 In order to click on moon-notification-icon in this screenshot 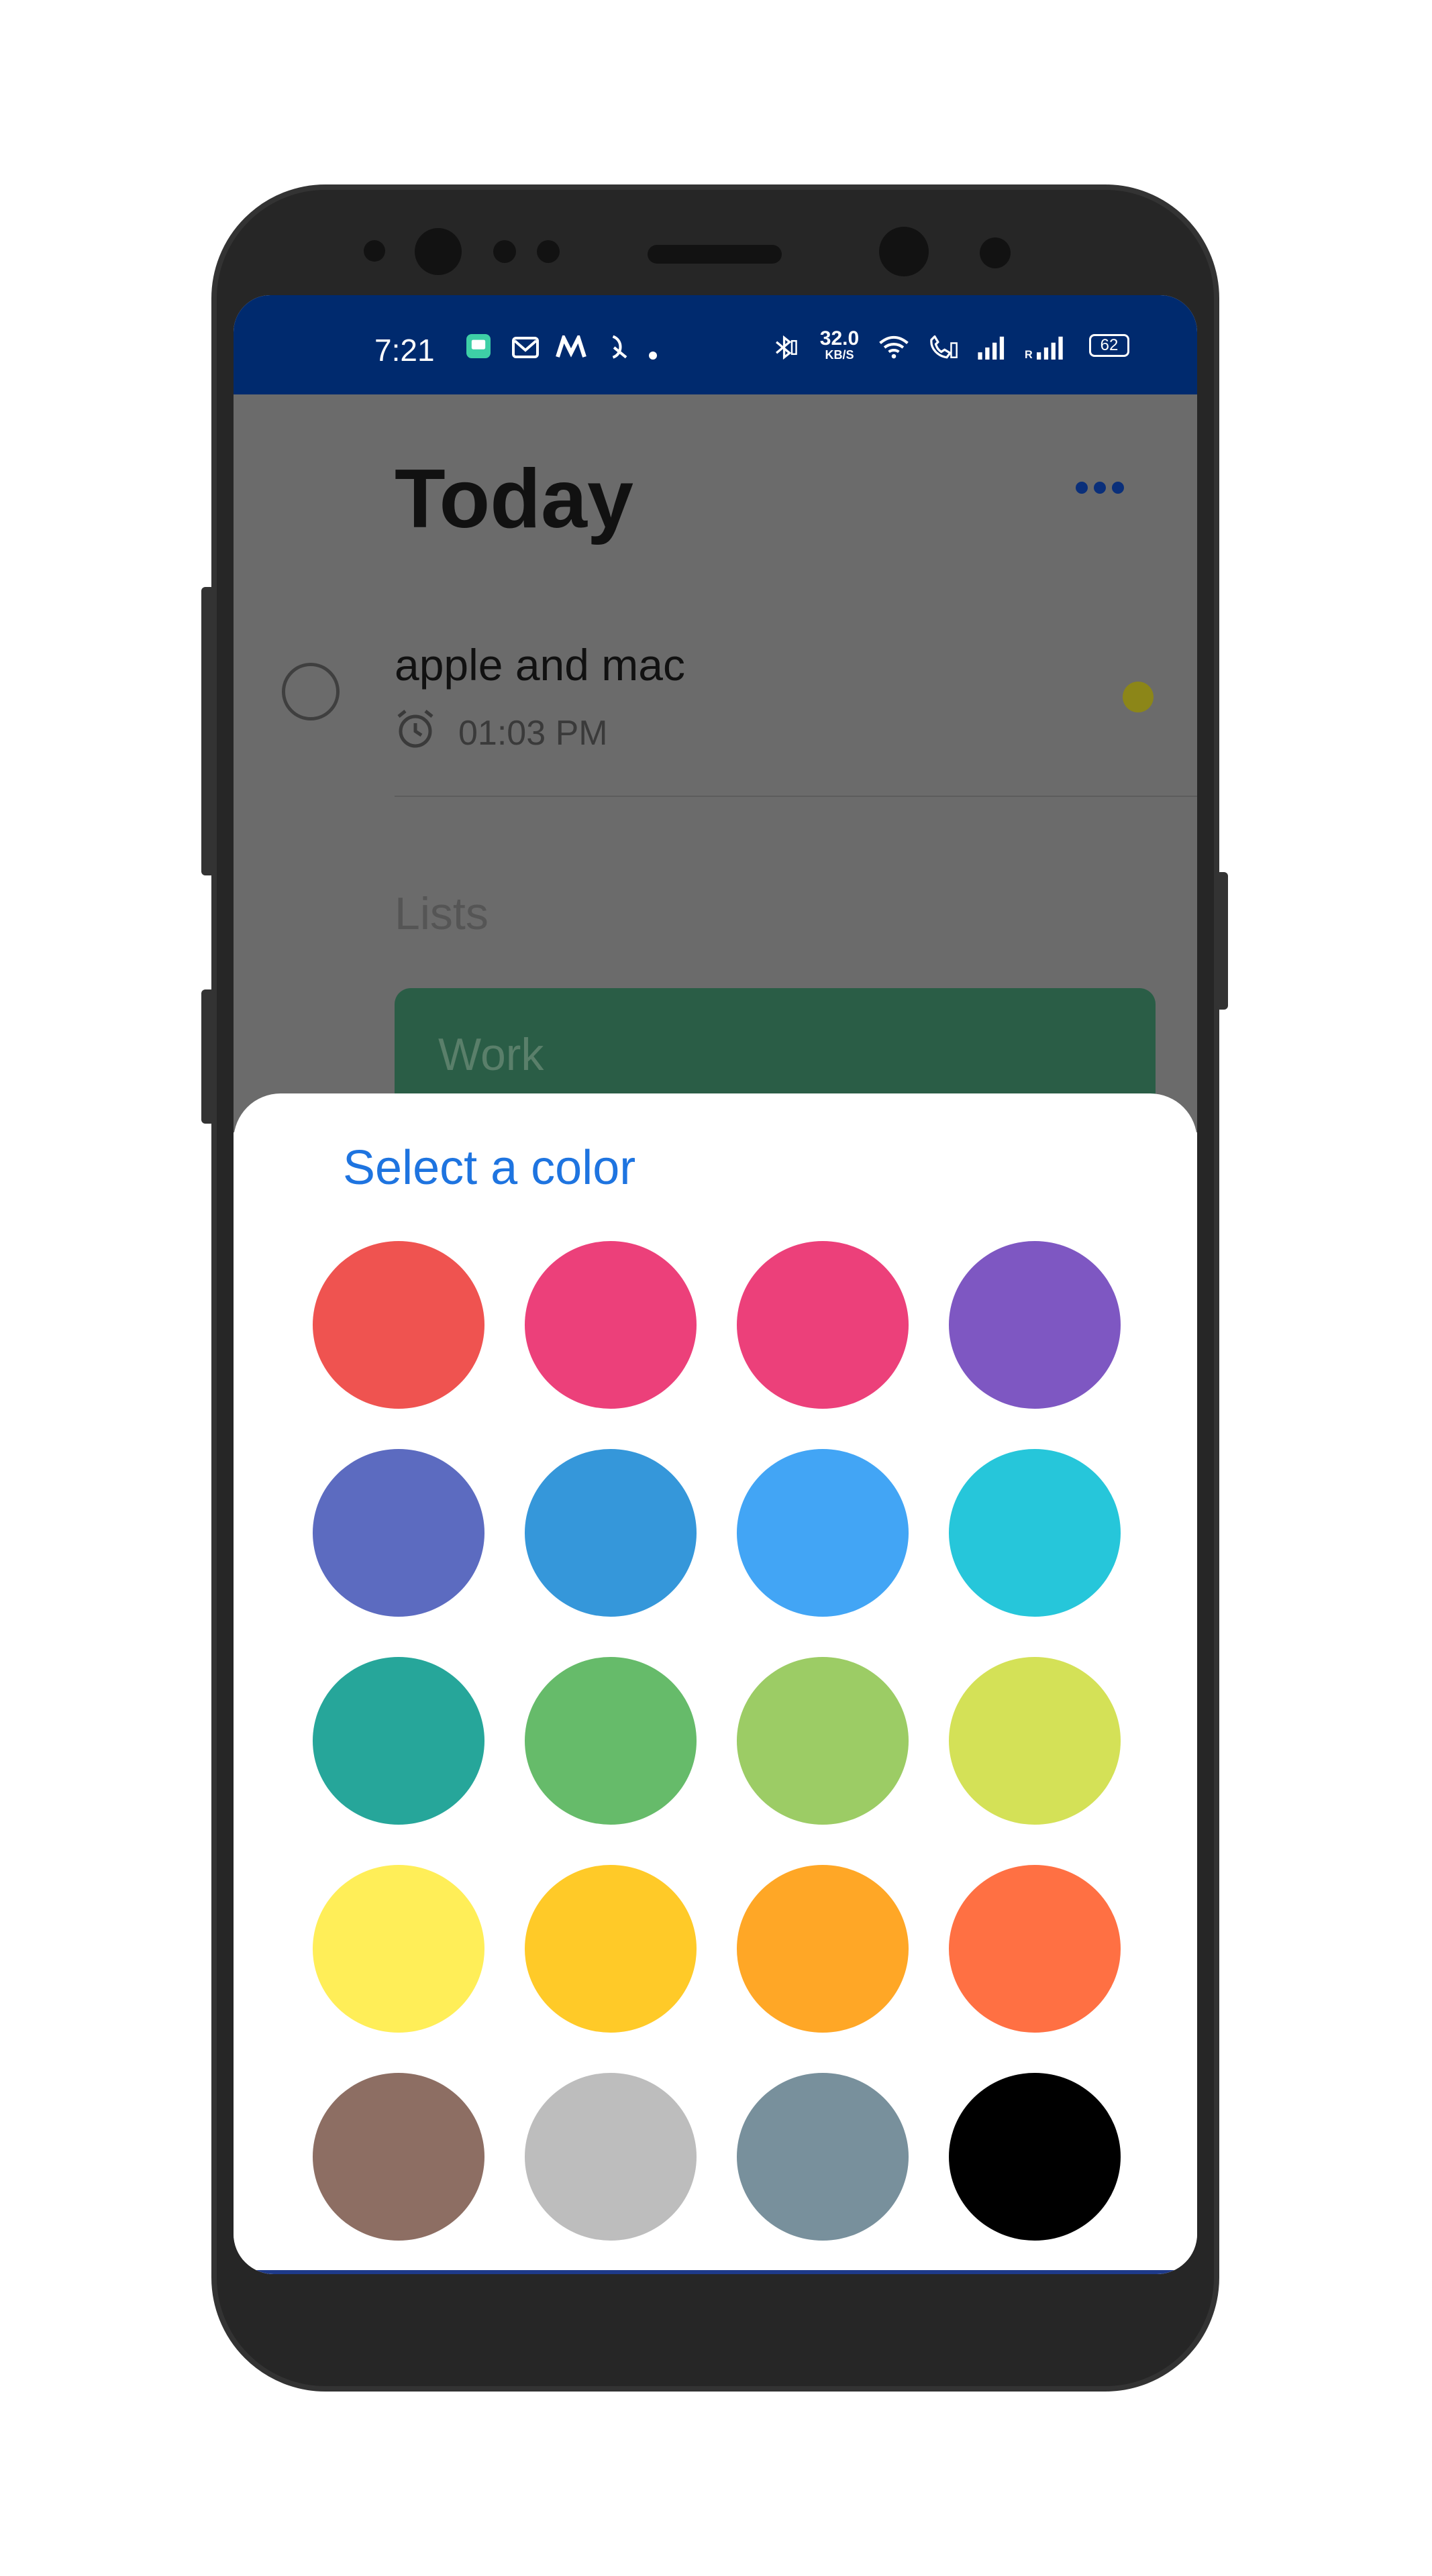, I will do `click(619, 347)`.